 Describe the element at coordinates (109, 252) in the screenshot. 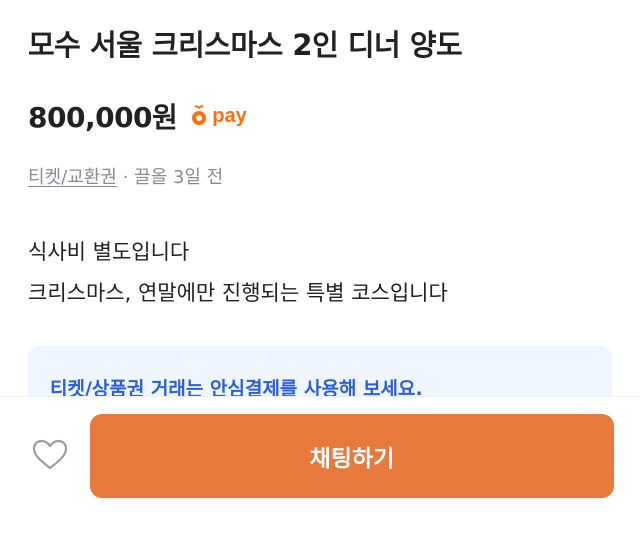

I see `description-line: 식사비 별도입니다` at that location.